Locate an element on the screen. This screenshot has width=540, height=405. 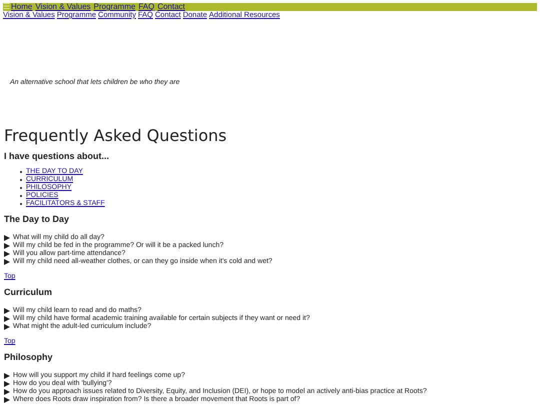
section-heading: Curriculum is located at coordinates (29, 292).